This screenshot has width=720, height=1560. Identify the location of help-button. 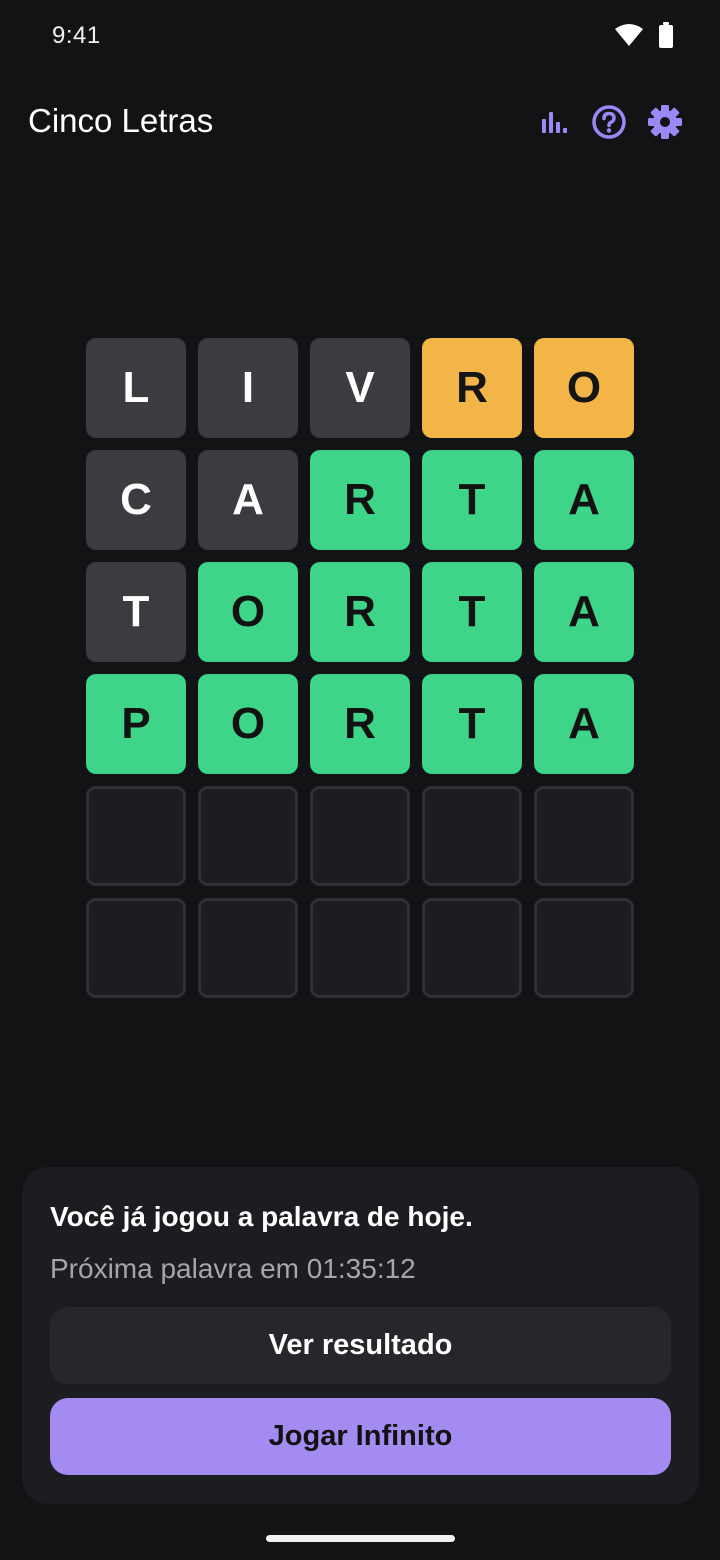
(609, 124).